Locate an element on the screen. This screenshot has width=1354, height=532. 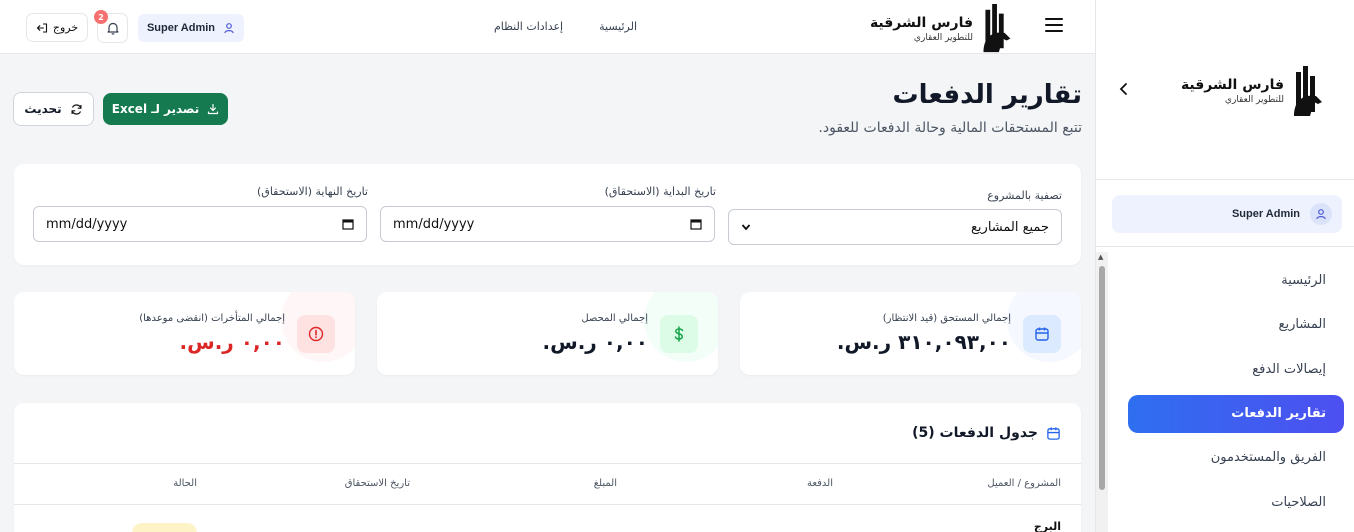
export-excel-button: تصدير لـ Excel is located at coordinates (165, 109).